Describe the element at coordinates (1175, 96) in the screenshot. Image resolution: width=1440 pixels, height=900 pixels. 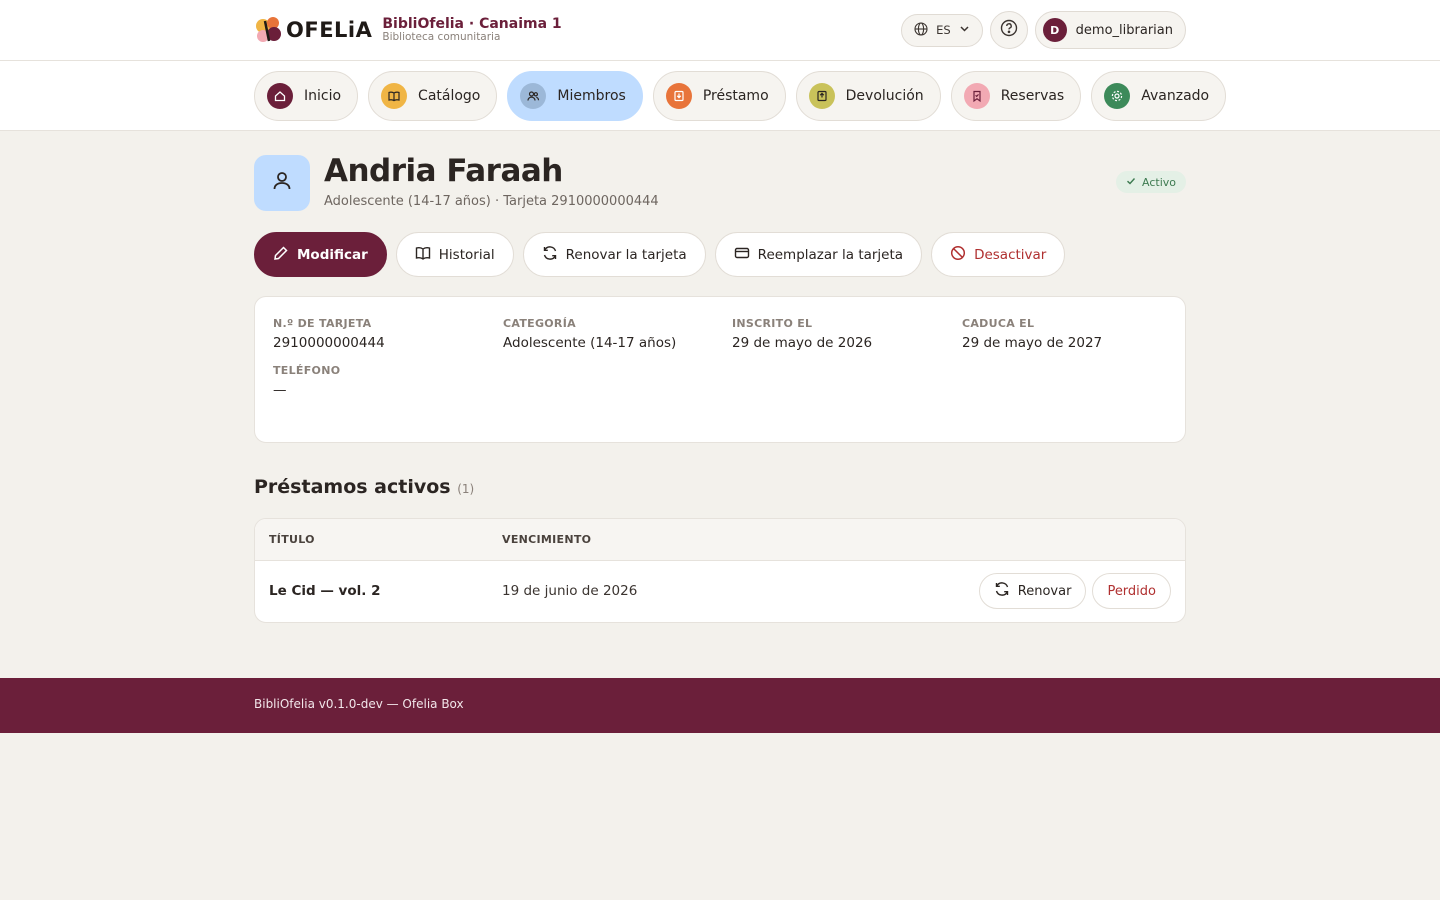
I see `tab-label: Avanzado` at that location.